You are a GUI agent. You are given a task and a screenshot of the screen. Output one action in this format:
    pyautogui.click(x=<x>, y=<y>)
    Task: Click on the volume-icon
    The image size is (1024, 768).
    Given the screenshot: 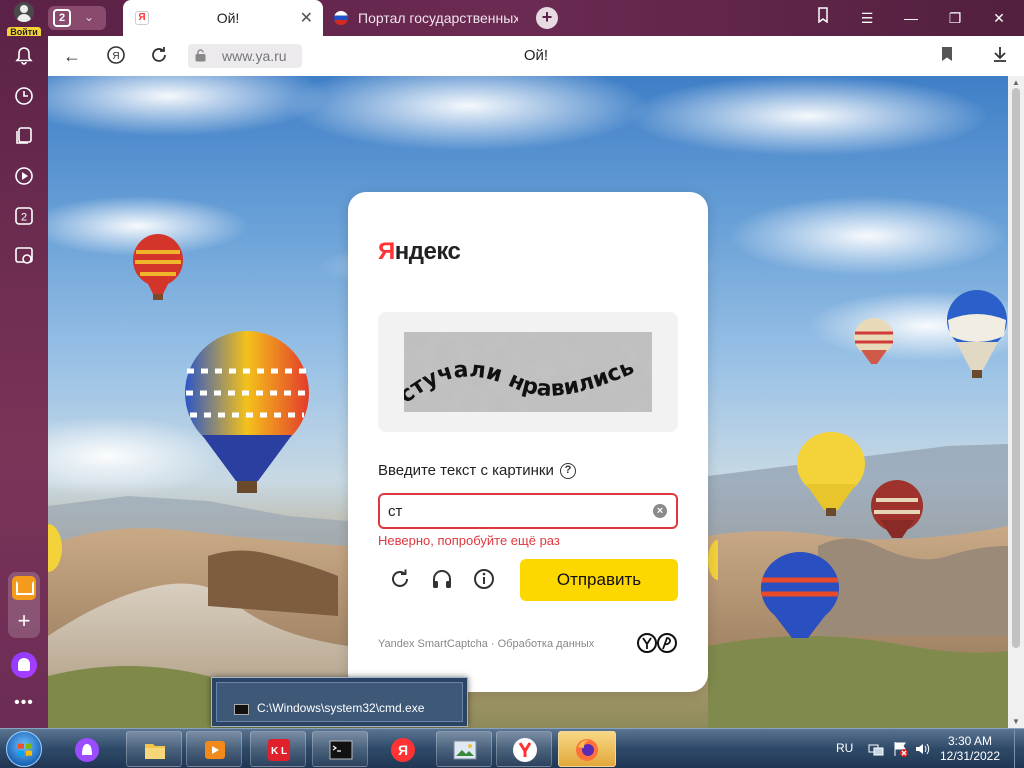 What is the action you would take?
    pyautogui.click(x=922, y=749)
    